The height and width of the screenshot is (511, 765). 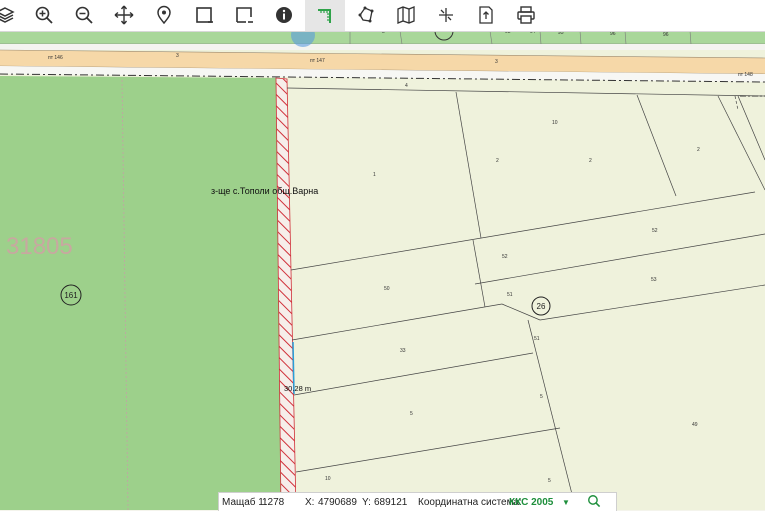 What do you see at coordinates (71, 295) in the screenshot?
I see `zone-circle-label: 161` at bounding box center [71, 295].